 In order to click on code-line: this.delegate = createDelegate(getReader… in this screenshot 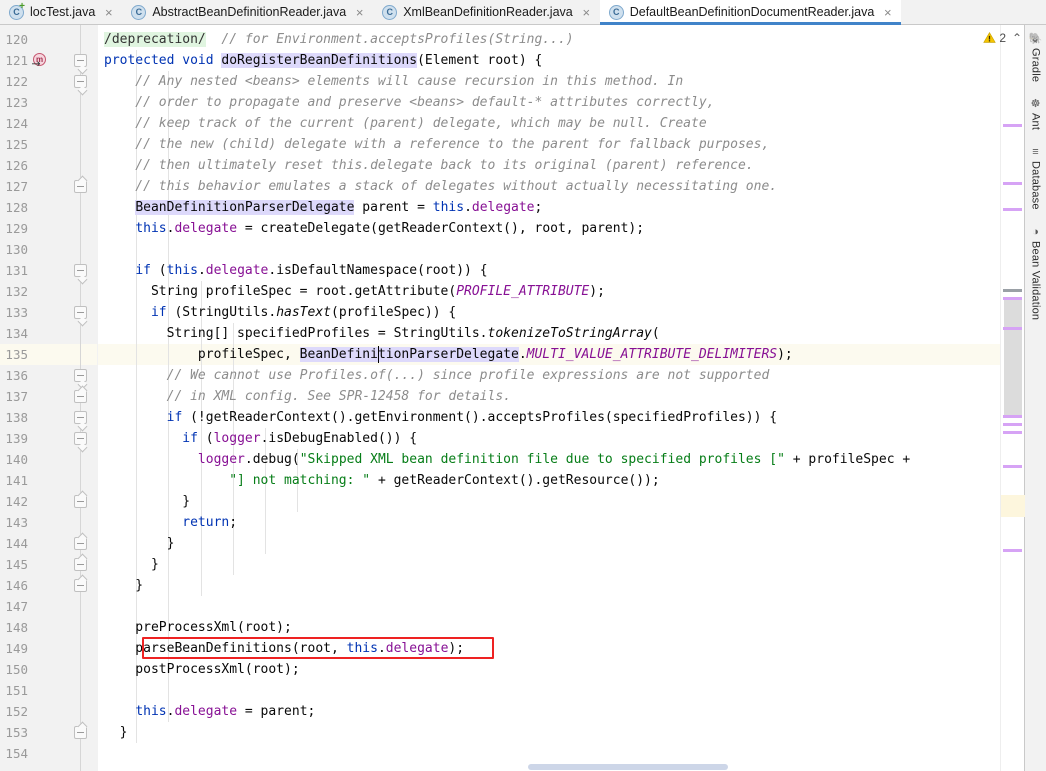, I will do `click(374, 228)`.